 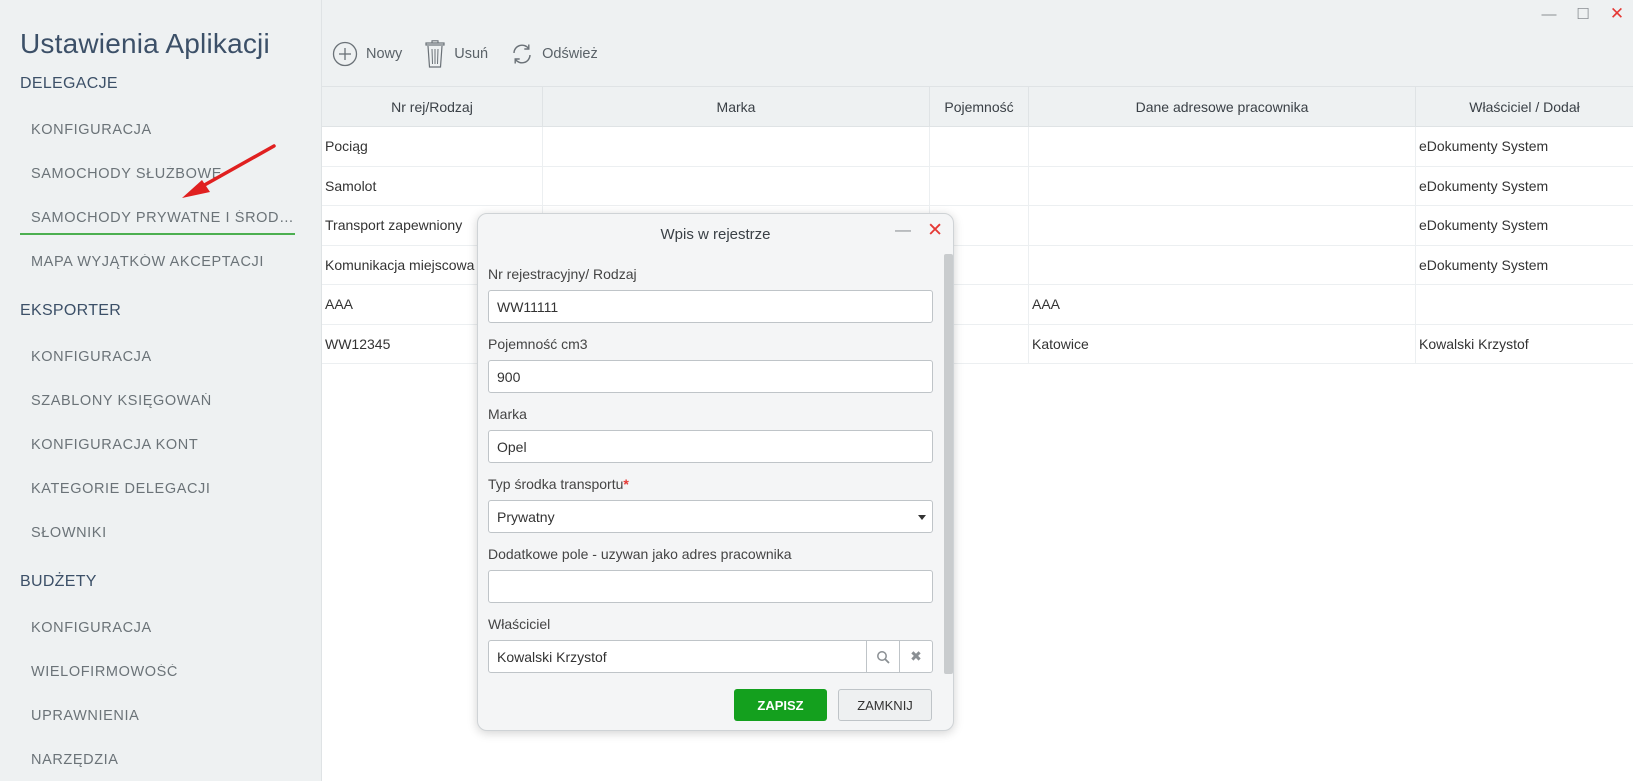 I want to click on owner-value: Kowalski Krzystof, so click(x=552, y=656).